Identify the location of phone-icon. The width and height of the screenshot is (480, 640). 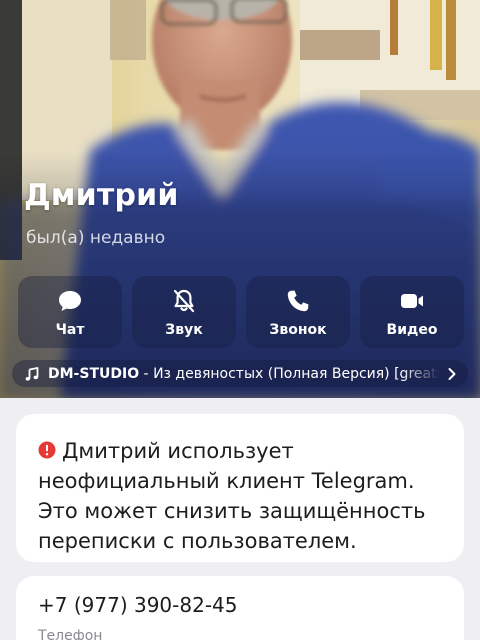
(298, 300).